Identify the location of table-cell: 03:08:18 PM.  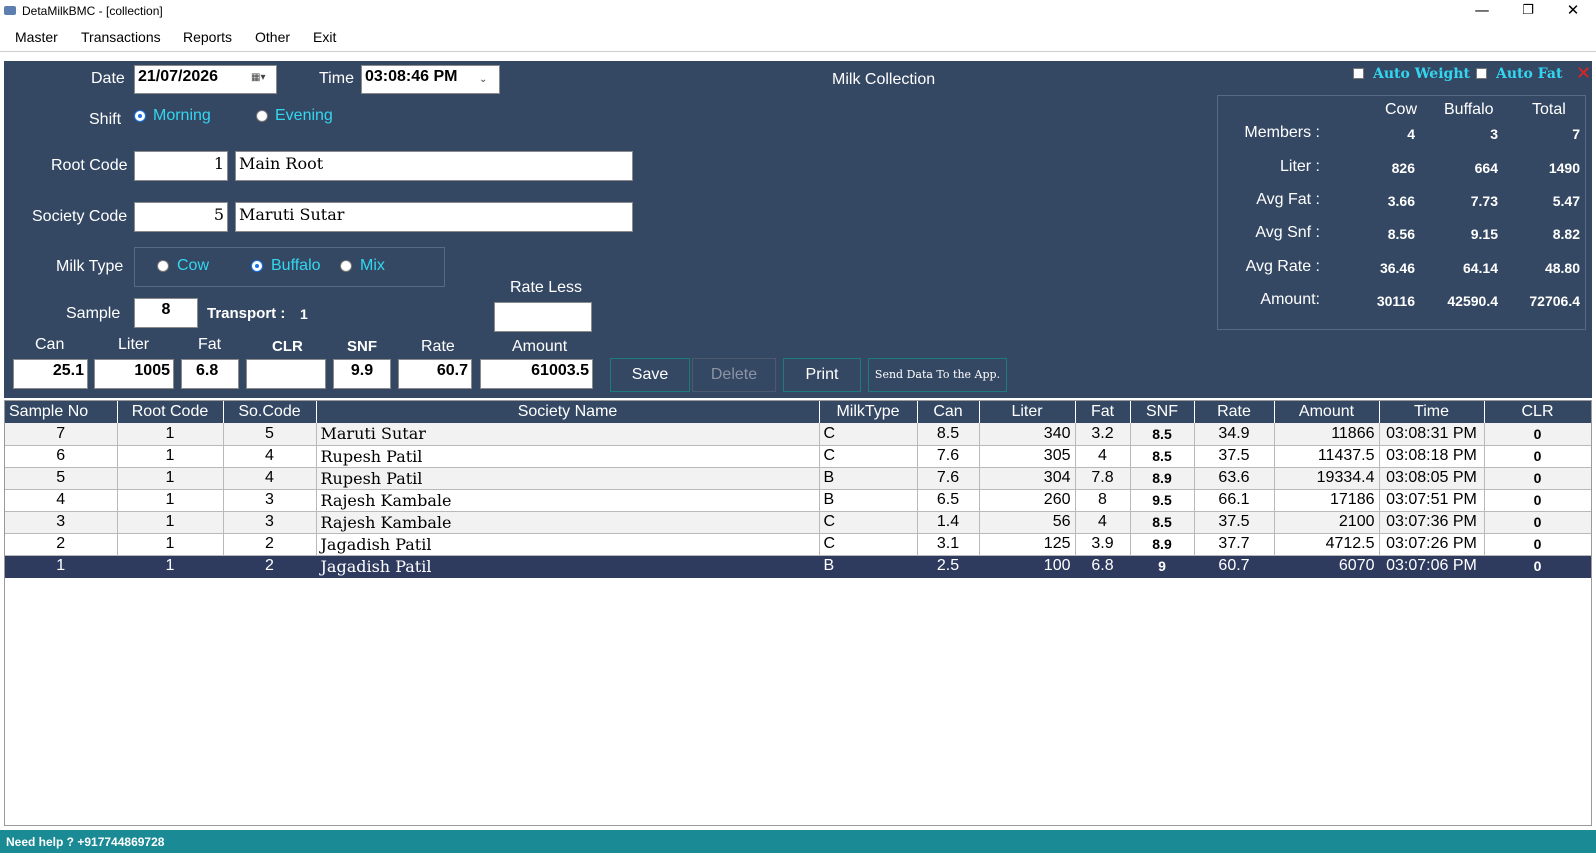
(1432, 456).